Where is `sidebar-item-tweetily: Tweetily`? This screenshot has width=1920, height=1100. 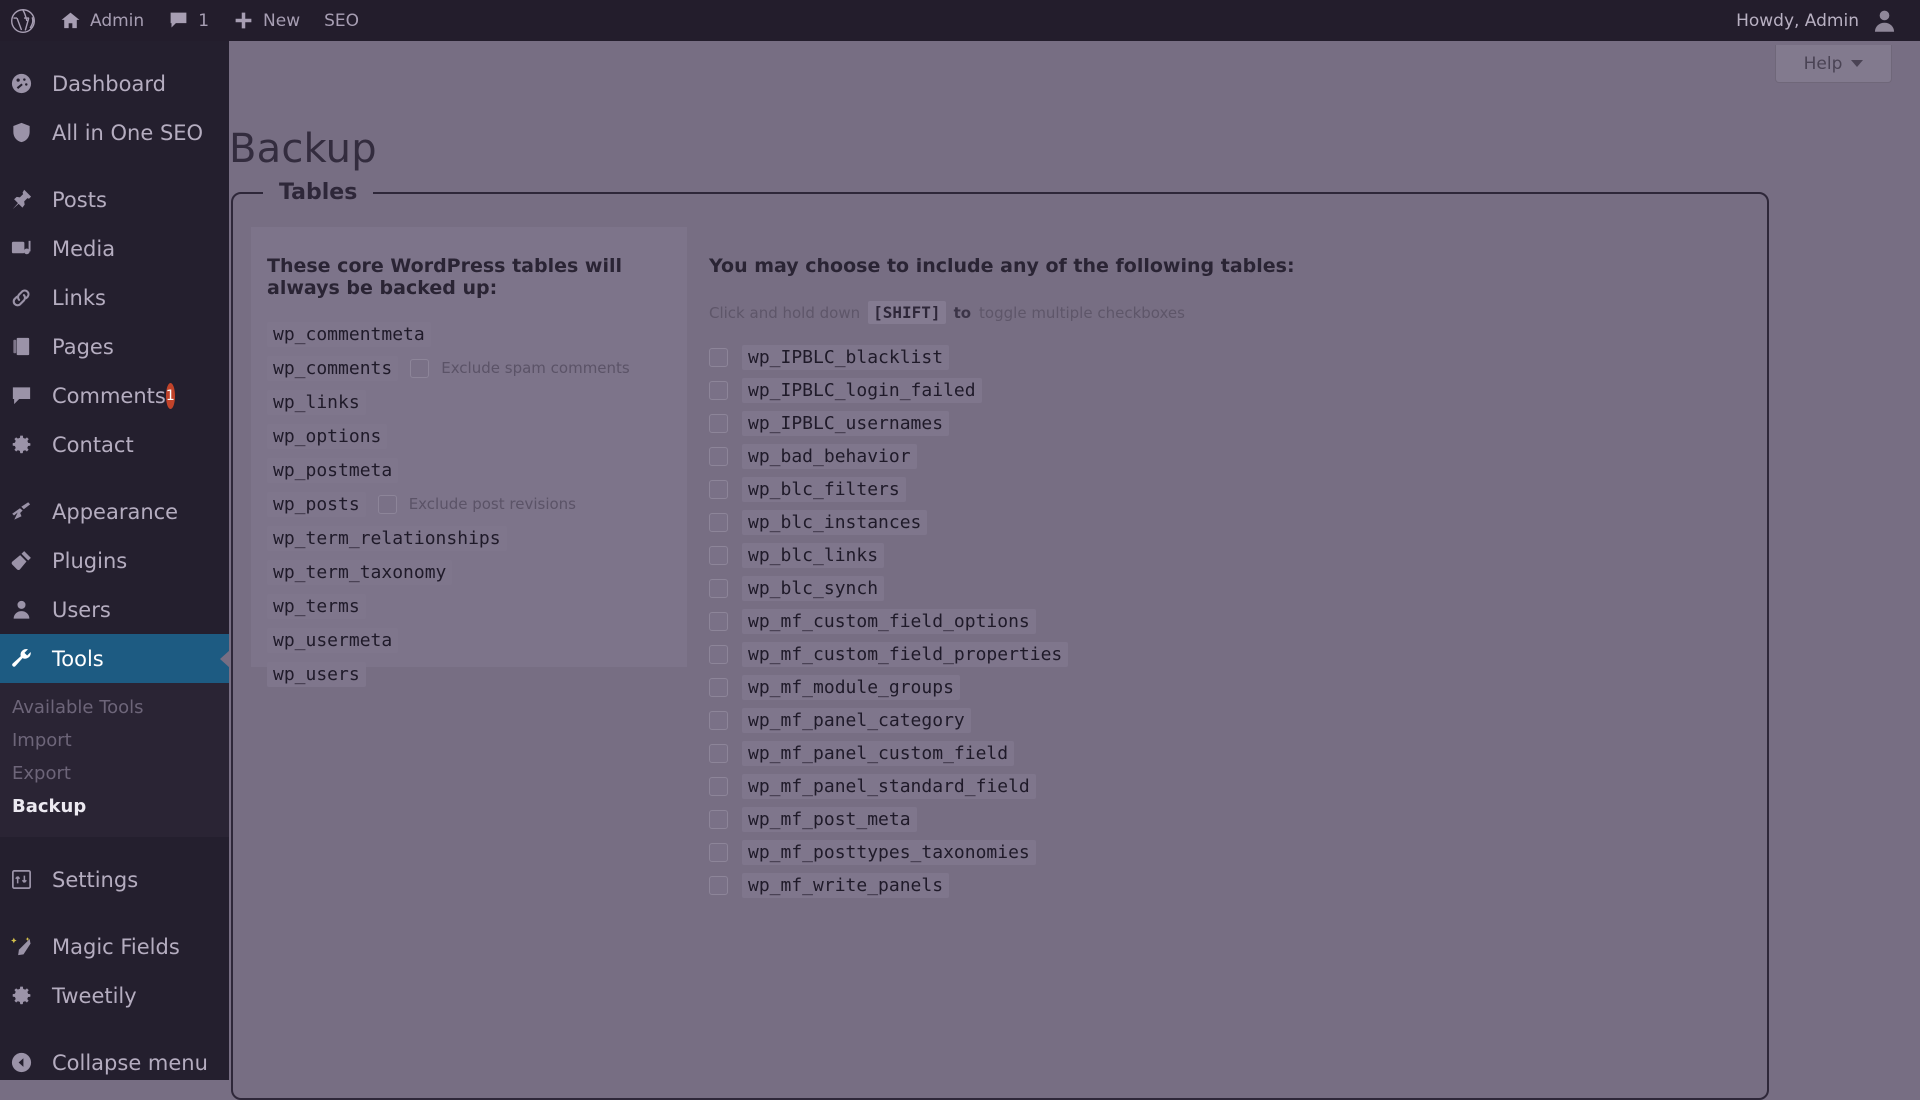
sidebar-item-tweetily: Tweetily is located at coordinates (114, 995).